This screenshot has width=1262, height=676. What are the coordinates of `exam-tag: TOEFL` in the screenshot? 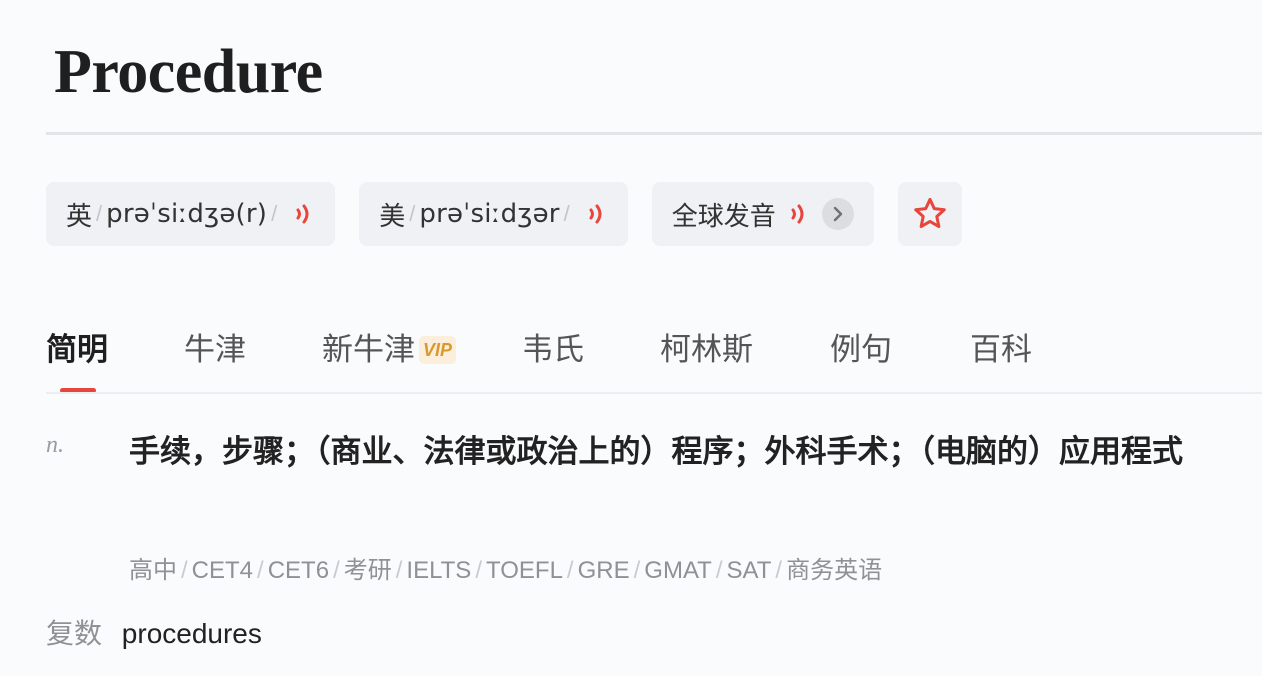 It's located at (524, 570).